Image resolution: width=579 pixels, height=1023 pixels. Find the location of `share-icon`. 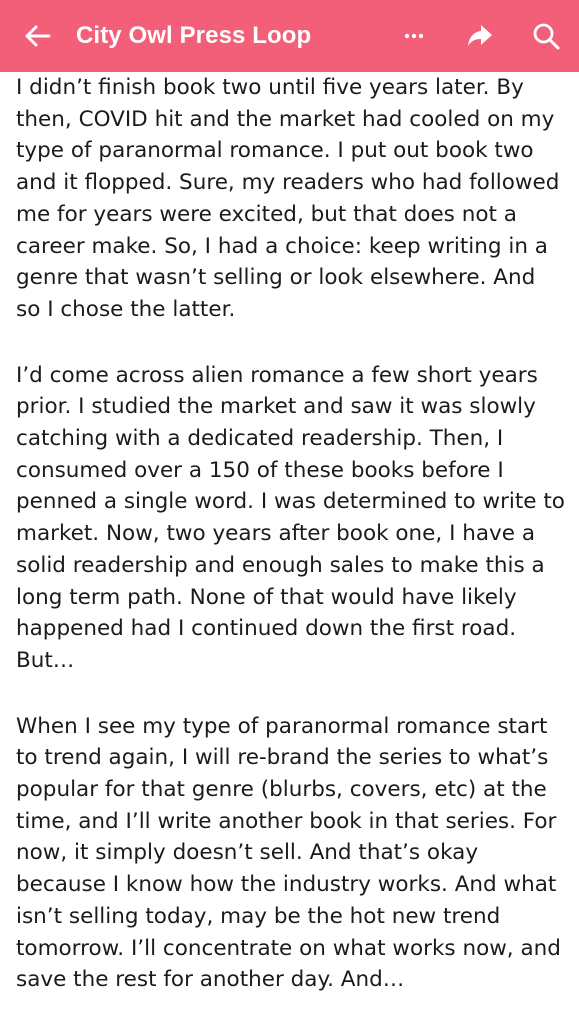

share-icon is located at coordinates (480, 35).